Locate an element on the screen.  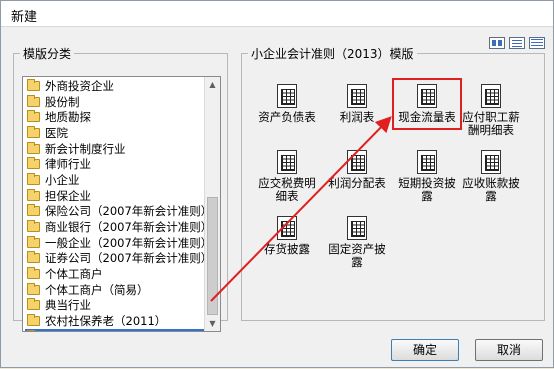
category-item: 外商投资企业 is located at coordinates (115, 86).